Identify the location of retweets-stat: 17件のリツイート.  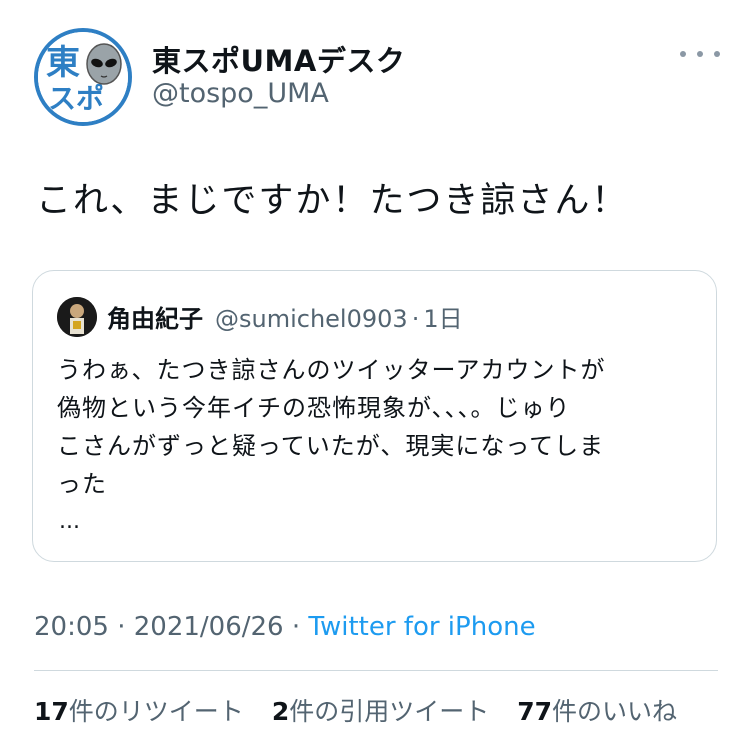
(139, 710).